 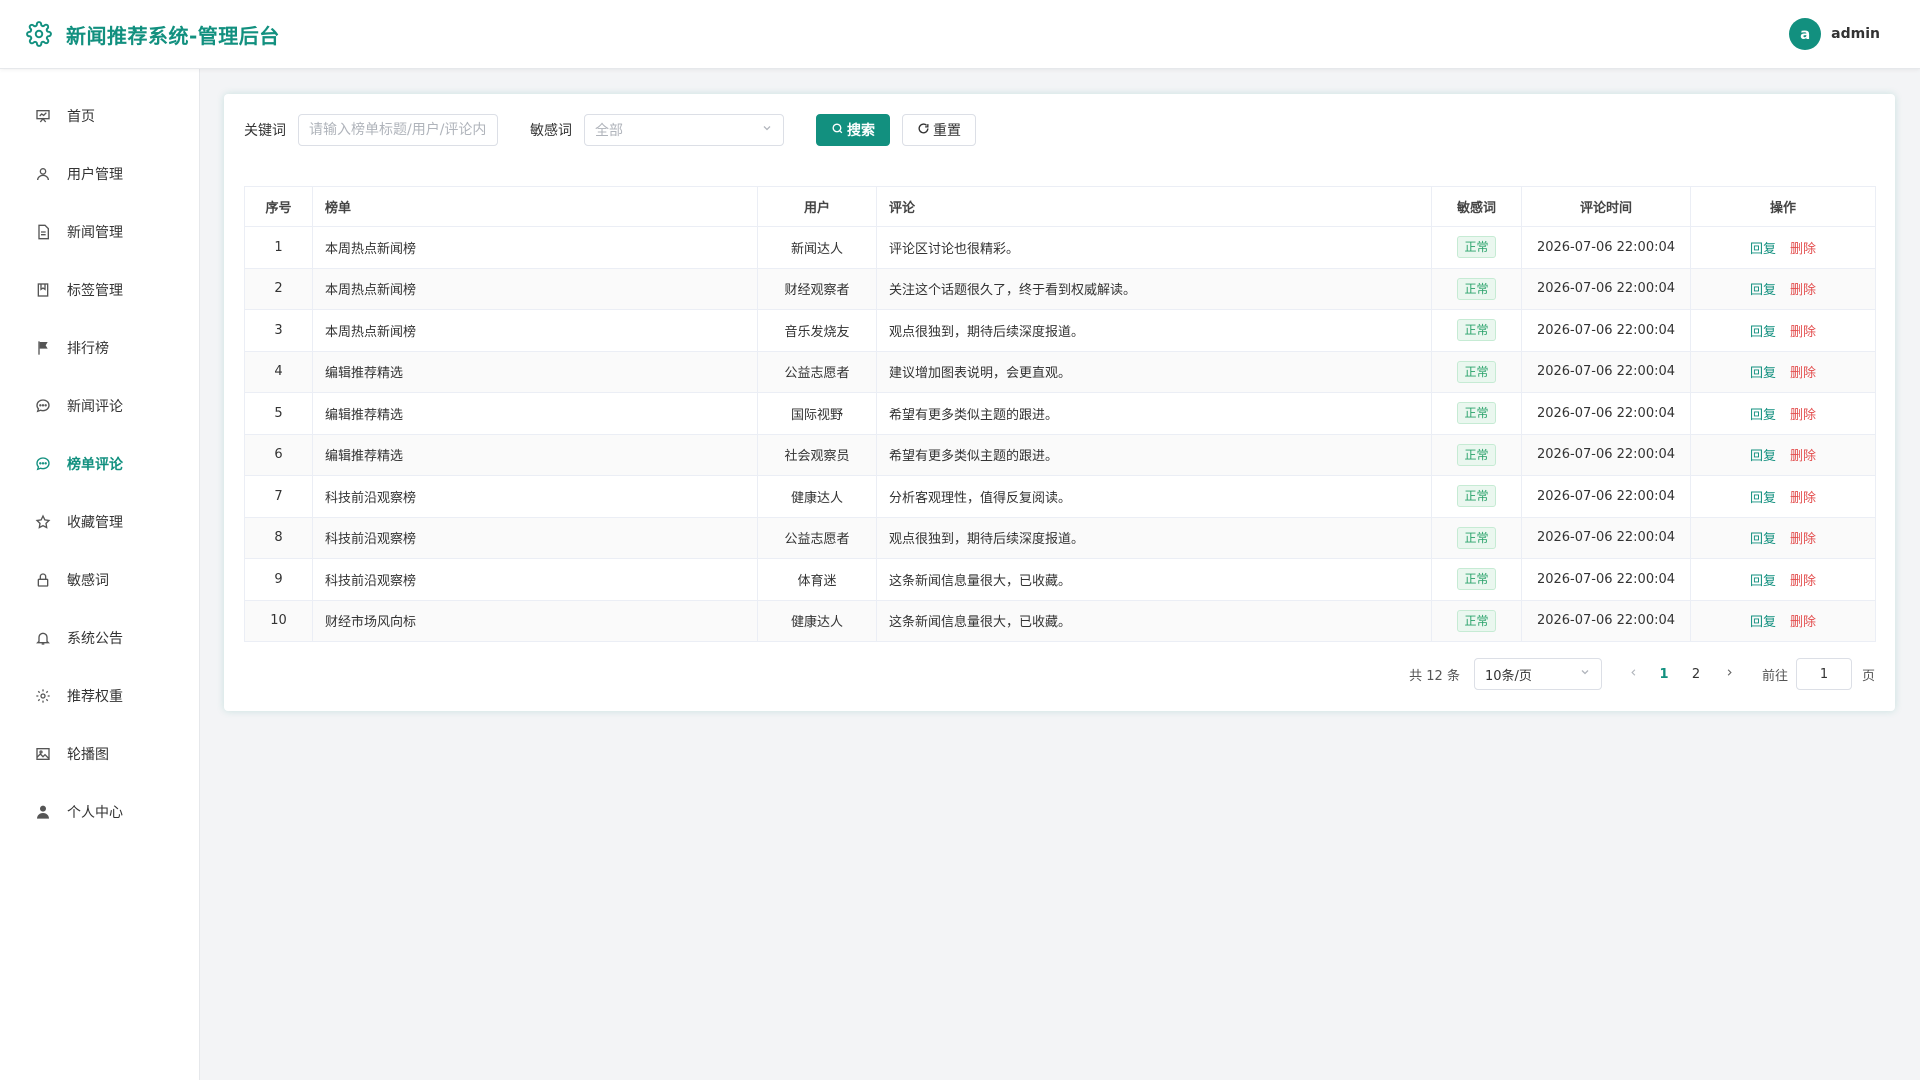 What do you see at coordinates (173, 35) in the screenshot?
I see `app-title: 新闻推荐系统-管理后台` at bounding box center [173, 35].